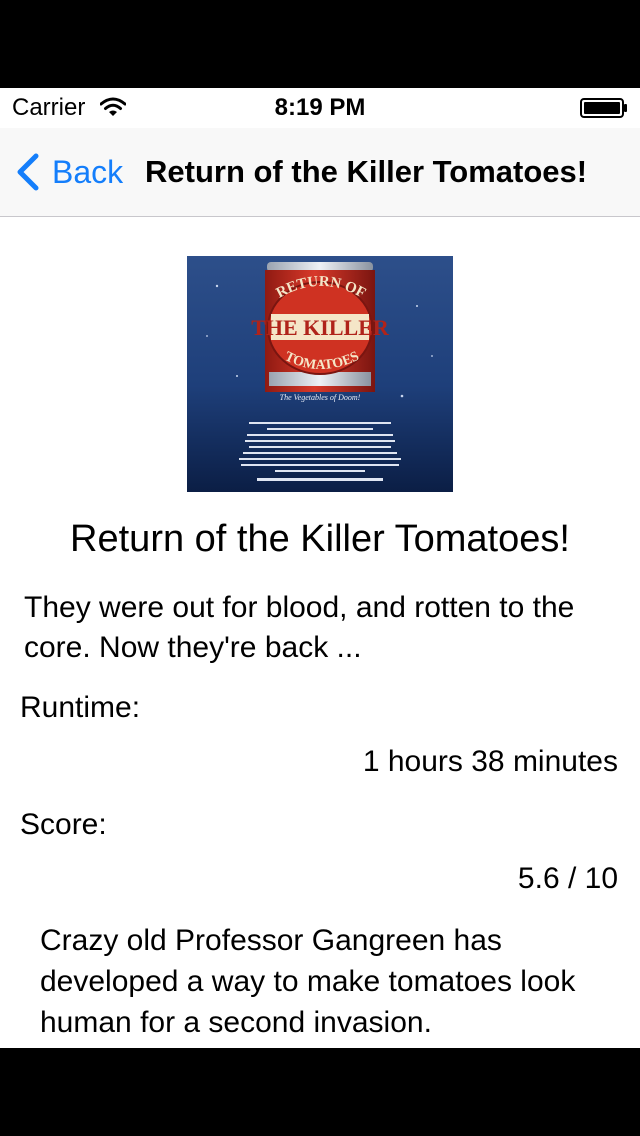  Describe the element at coordinates (567, 878) in the screenshot. I see `score-value: 5.6 / 10` at that location.